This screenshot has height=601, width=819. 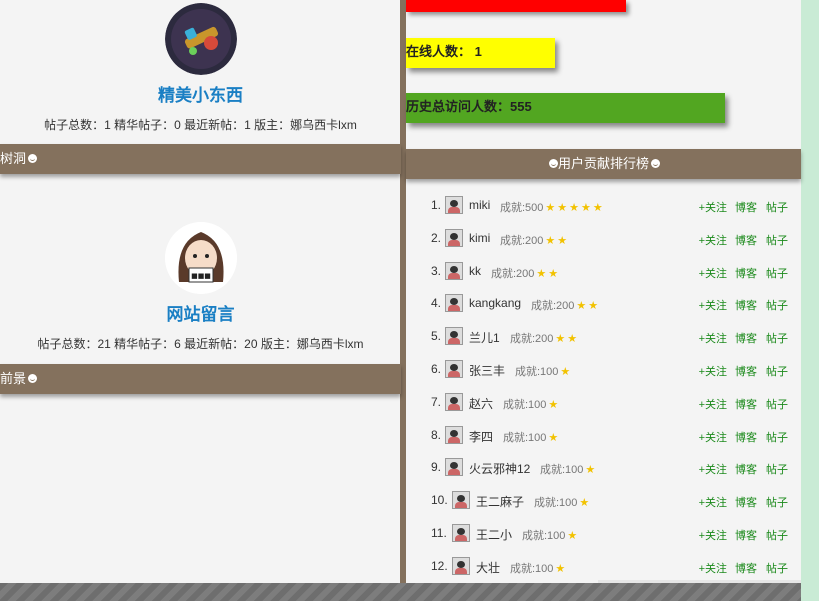 What do you see at coordinates (479, 205) in the screenshot?
I see `user-name: miki` at bounding box center [479, 205].